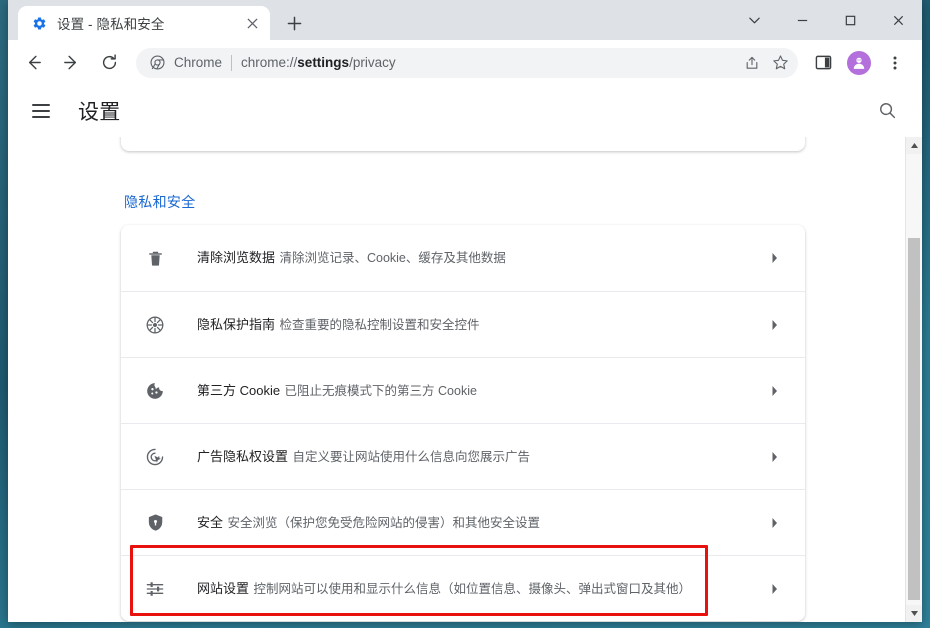 The height and width of the screenshot is (628, 930). What do you see at coordinates (383, 522) in the screenshot?
I see `row-subtitle: 安全浏览（保护您免受危险网站的侵害）和其他安全设置` at bounding box center [383, 522].